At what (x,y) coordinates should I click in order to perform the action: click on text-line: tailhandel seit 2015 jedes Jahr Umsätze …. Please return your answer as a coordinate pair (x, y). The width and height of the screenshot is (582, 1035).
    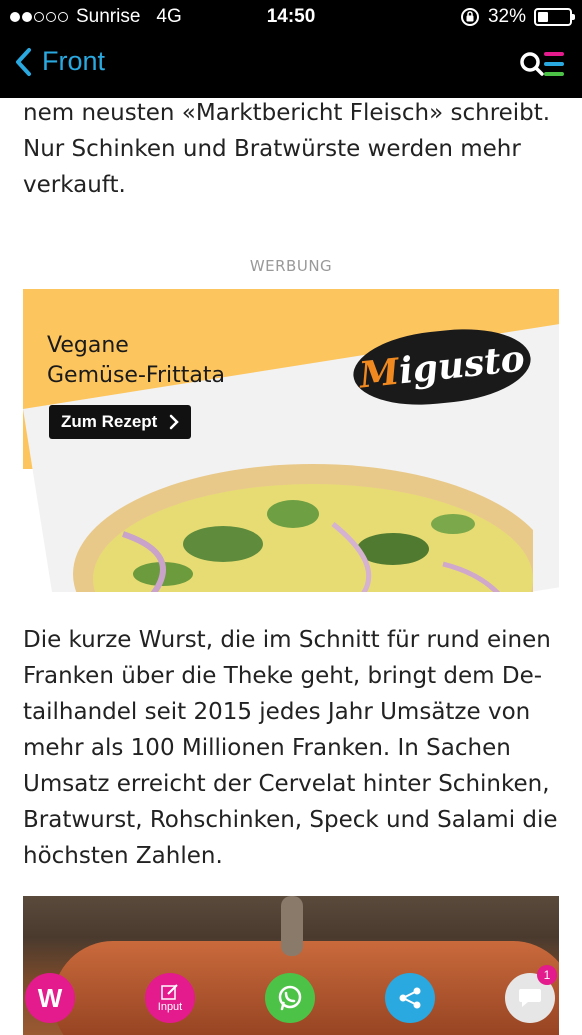
    Looking at the image, I should click on (277, 712).